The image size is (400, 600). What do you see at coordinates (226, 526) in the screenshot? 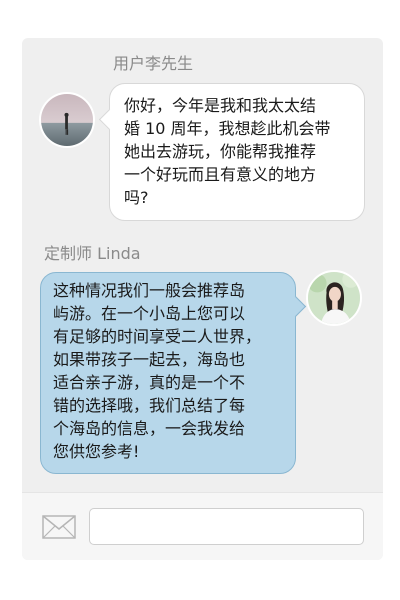
I see `message-input` at bounding box center [226, 526].